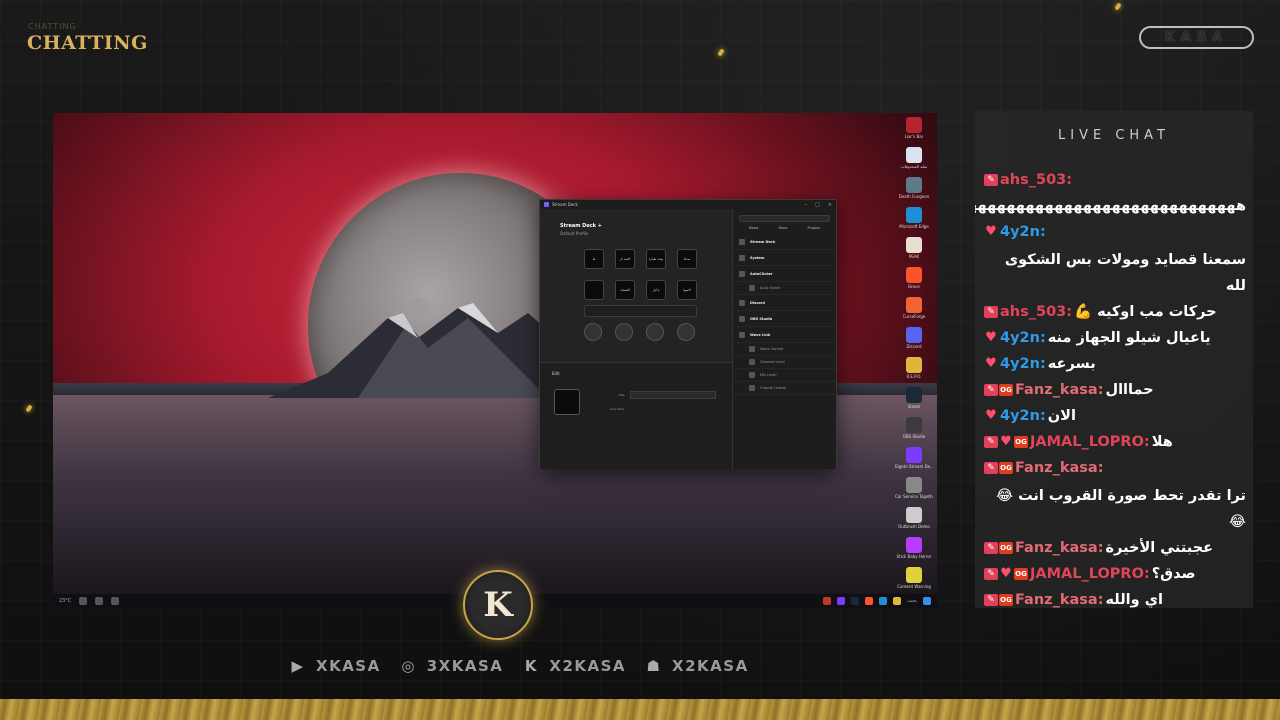 The image size is (1280, 720). Describe the element at coordinates (594, 259) in the screenshot. I see `stream-deck-key: ط` at that location.